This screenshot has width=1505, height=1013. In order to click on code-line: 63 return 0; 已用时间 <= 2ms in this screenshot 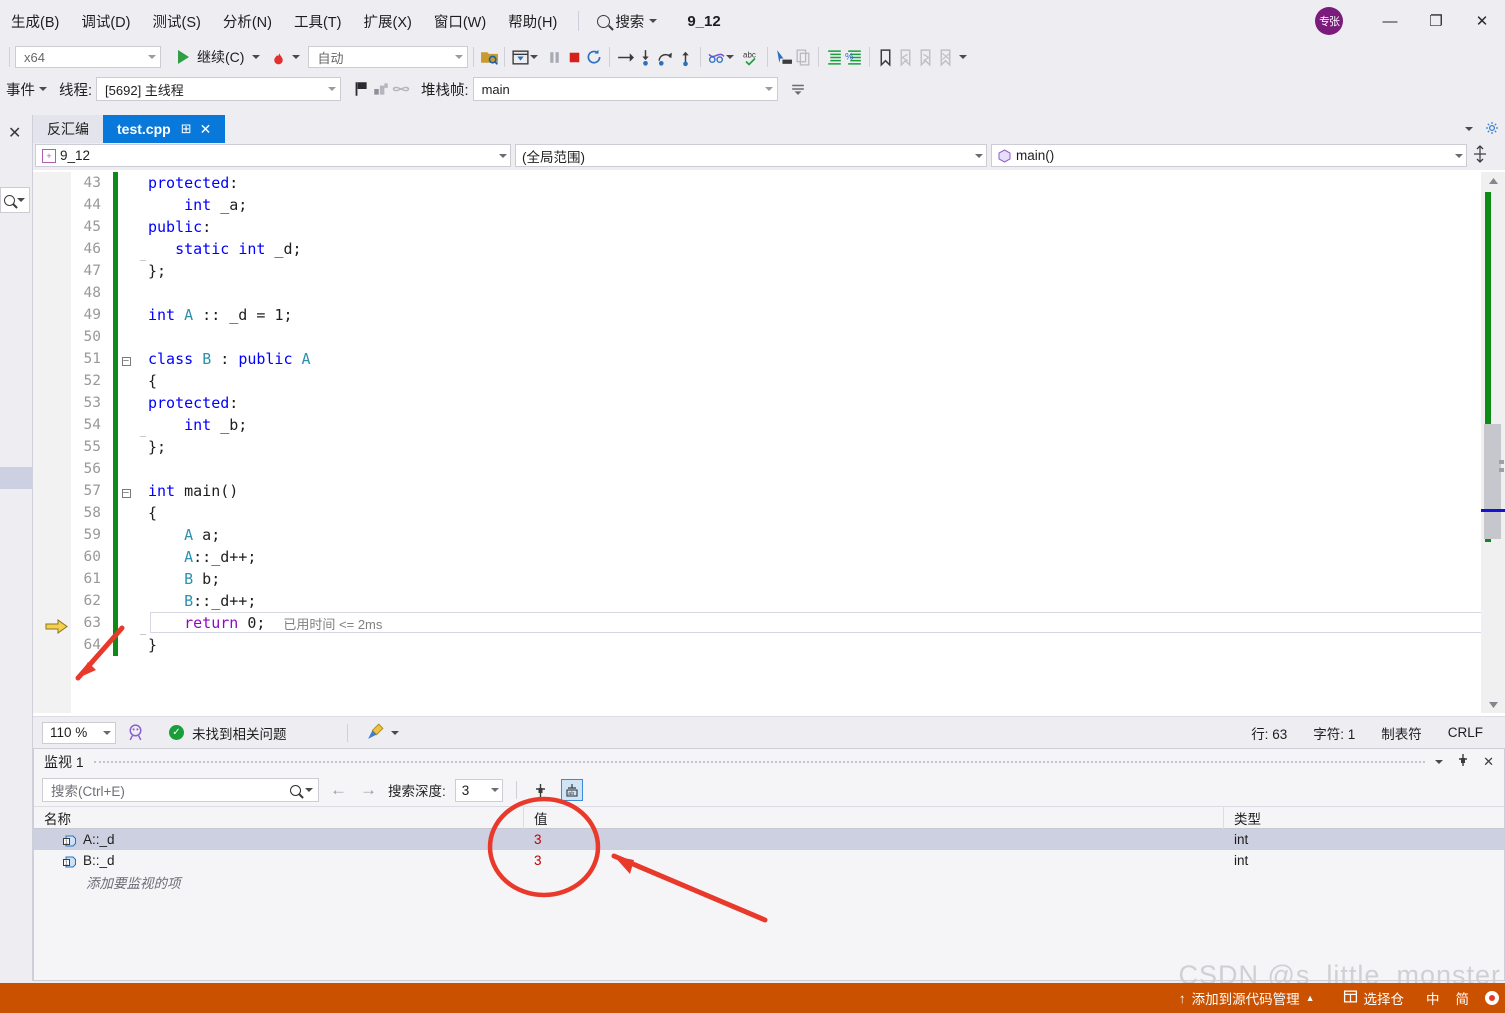, I will do `click(769, 623)`.